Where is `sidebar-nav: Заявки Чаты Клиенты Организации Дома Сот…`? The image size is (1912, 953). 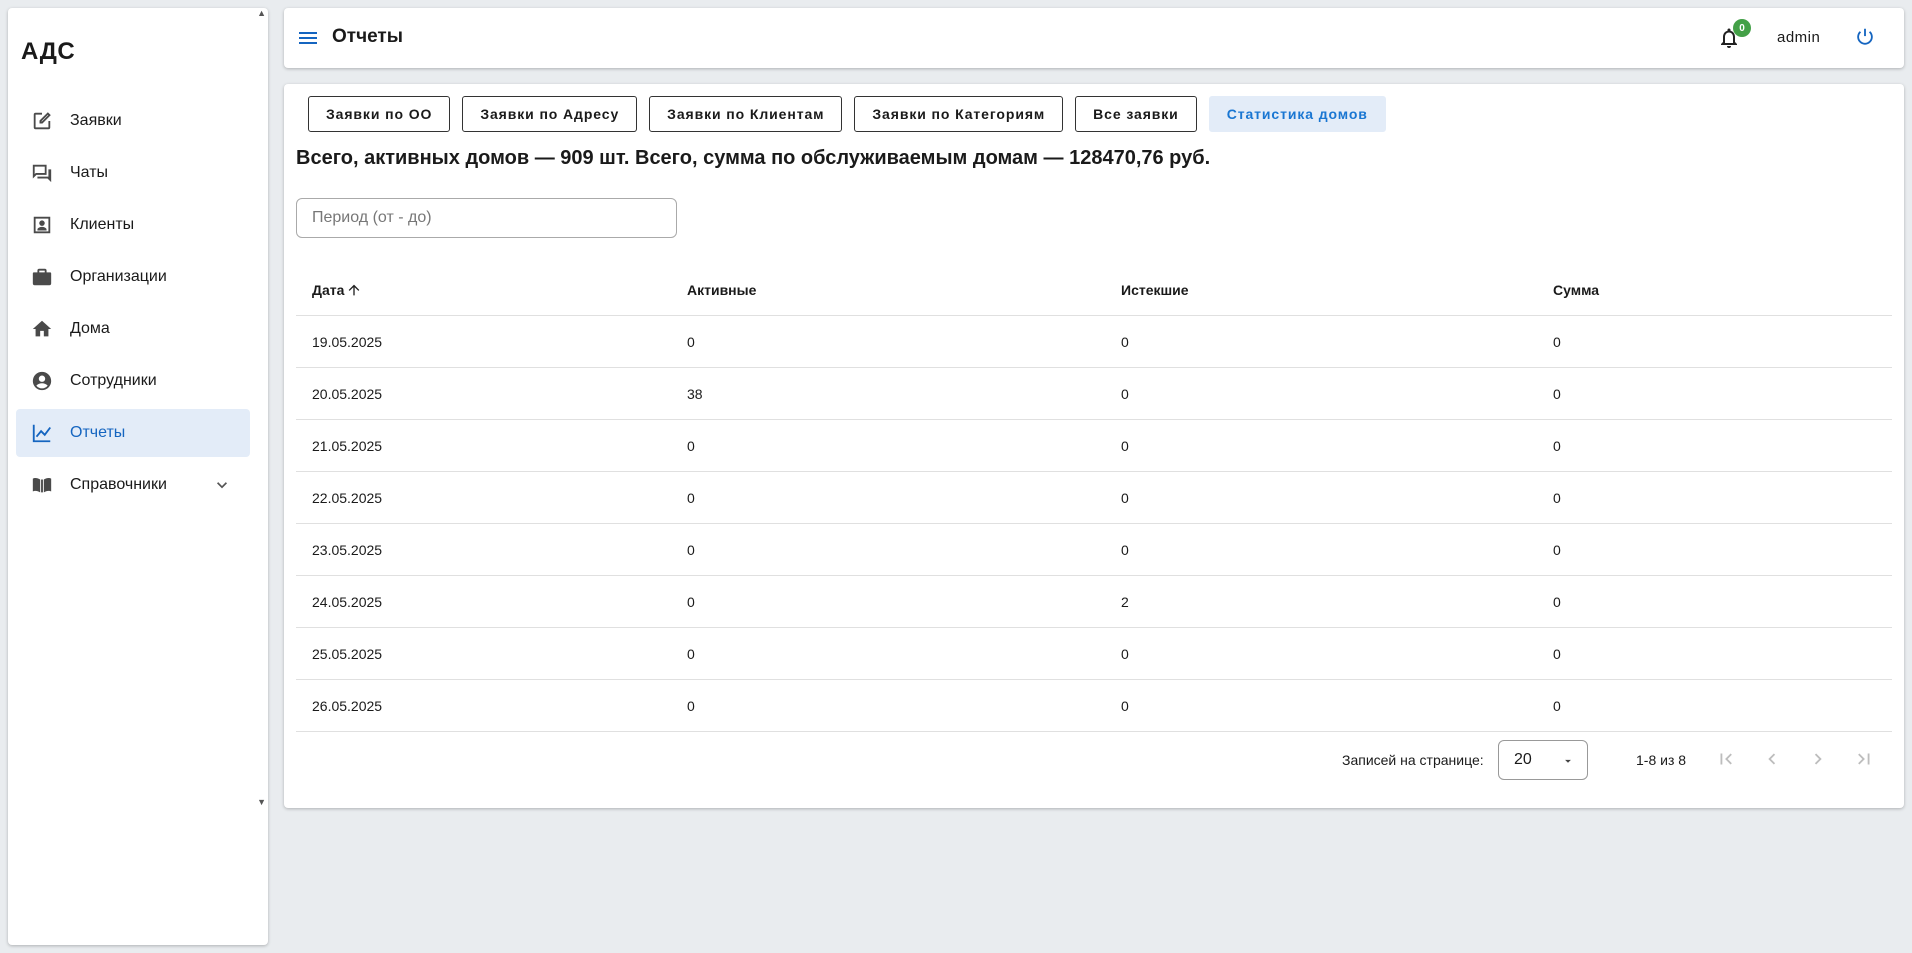 sidebar-nav: Заявки Чаты Клиенты Организации Дома Сот… is located at coordinates (133, 305).